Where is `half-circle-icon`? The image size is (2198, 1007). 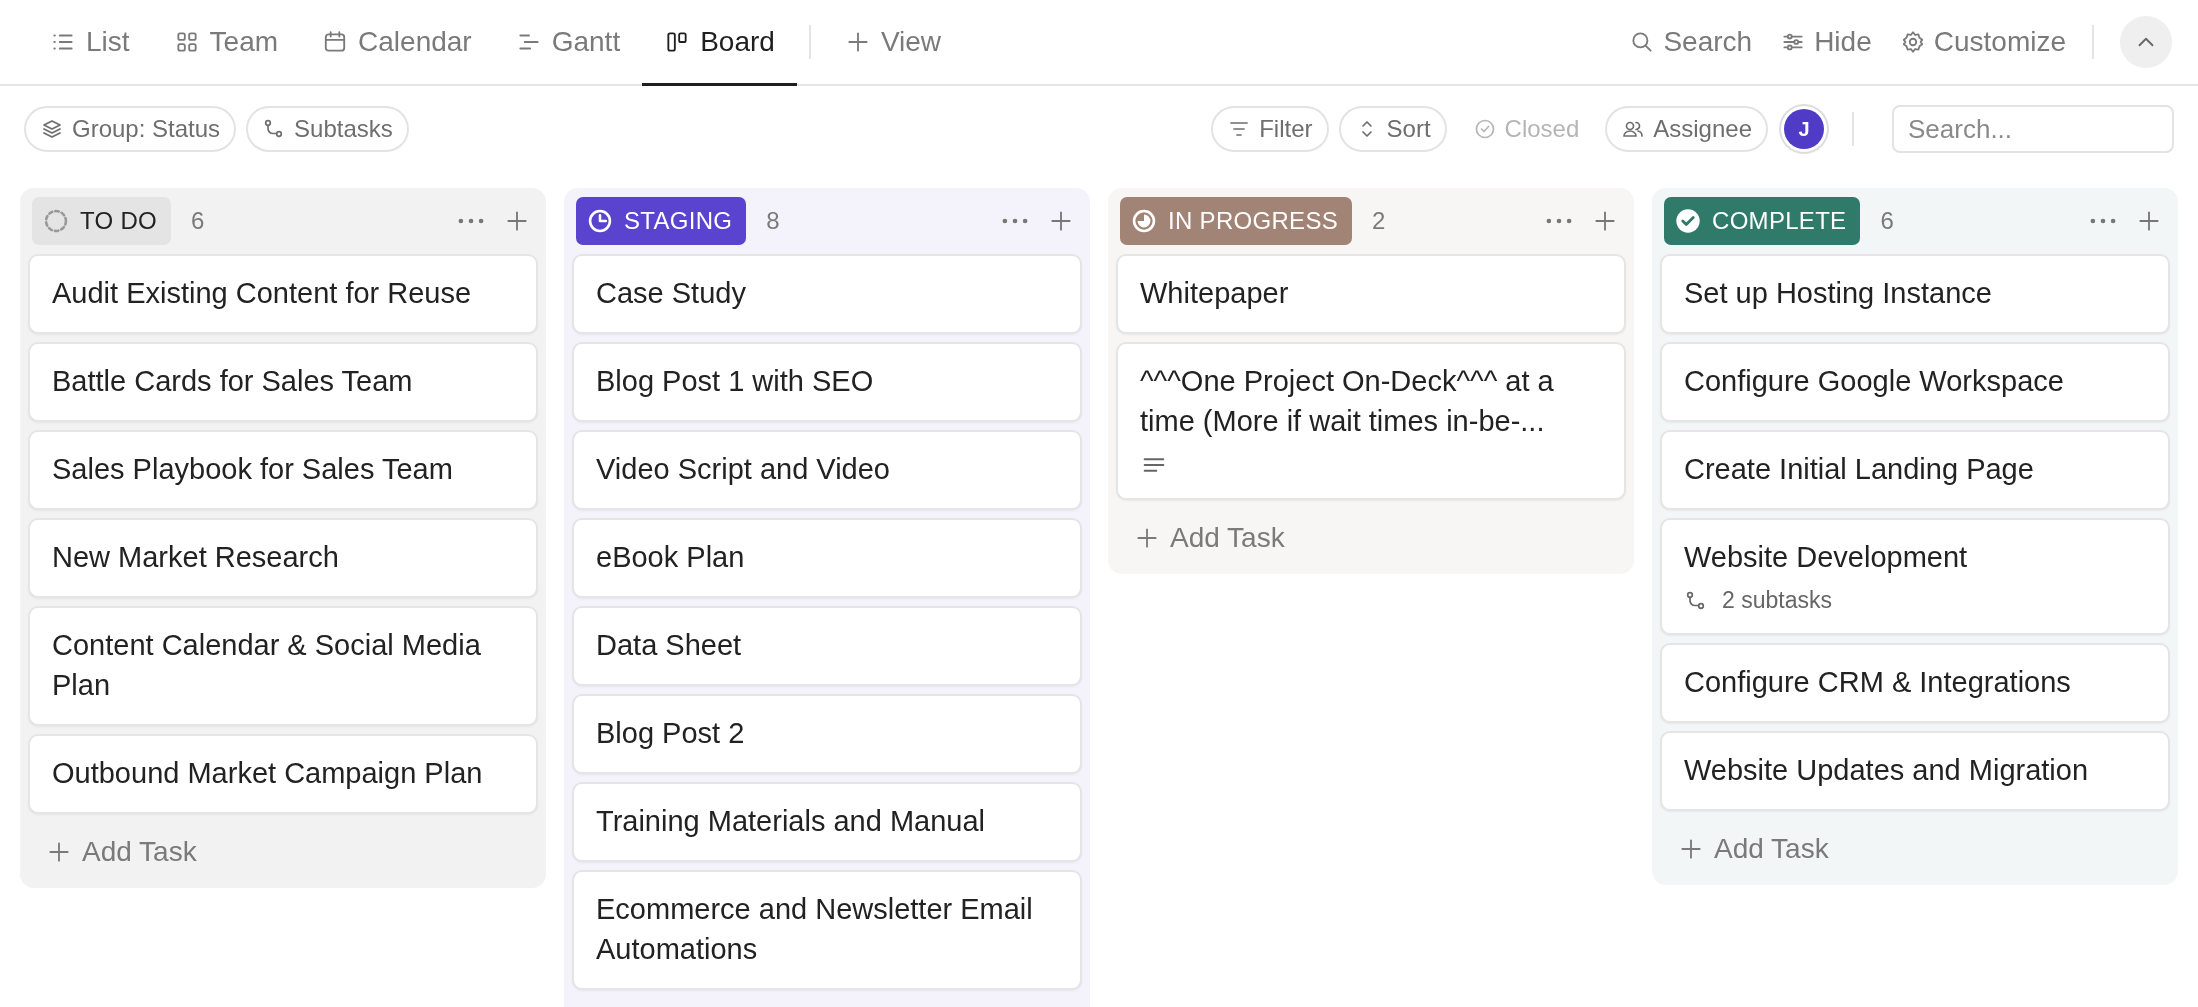 half-circle-icon is located at coordinates (1144, 221).